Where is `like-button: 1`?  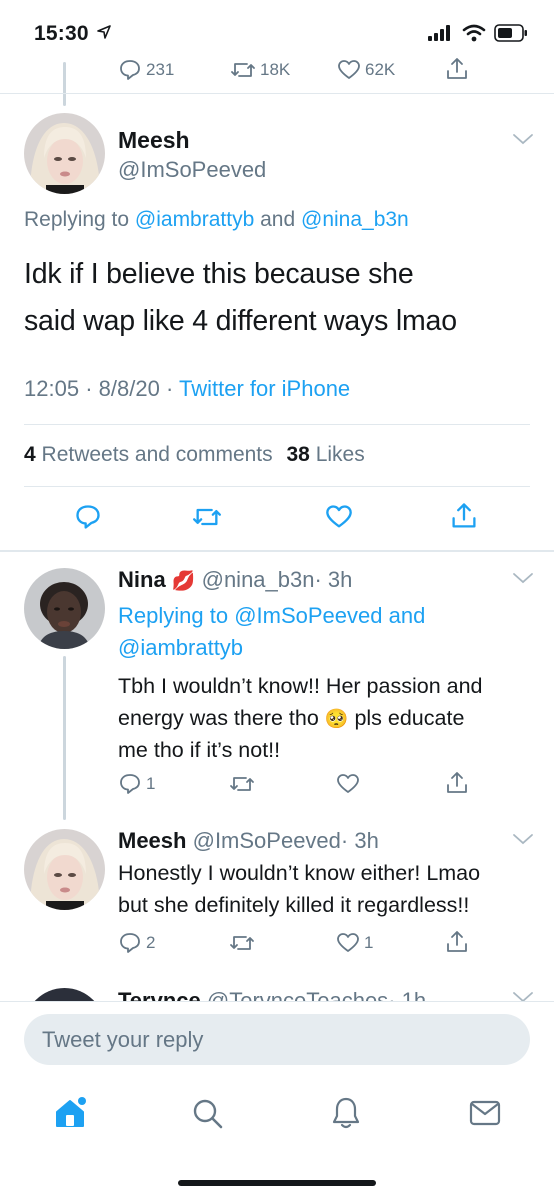
like-button: 1 is located at coordinates (354, 943).